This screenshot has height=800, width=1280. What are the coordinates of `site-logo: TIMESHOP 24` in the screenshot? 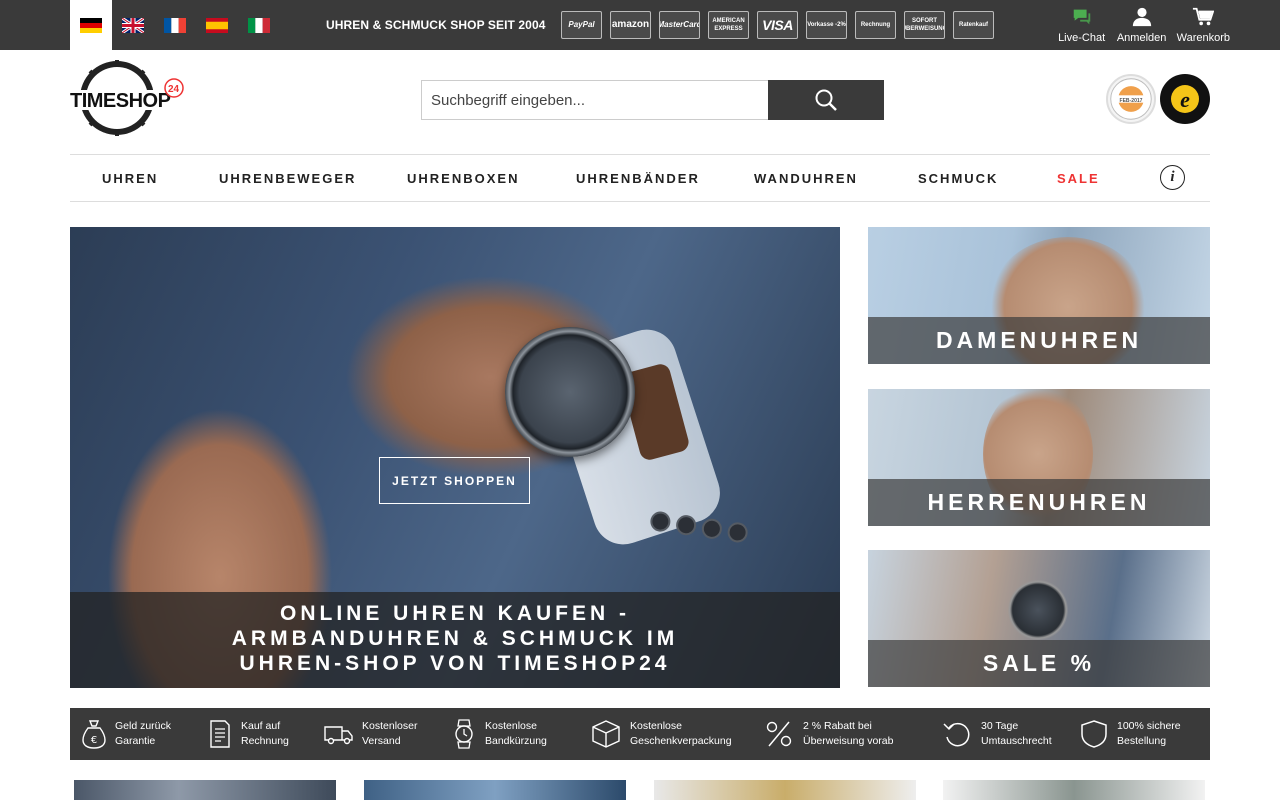 It's located at (128, 100).